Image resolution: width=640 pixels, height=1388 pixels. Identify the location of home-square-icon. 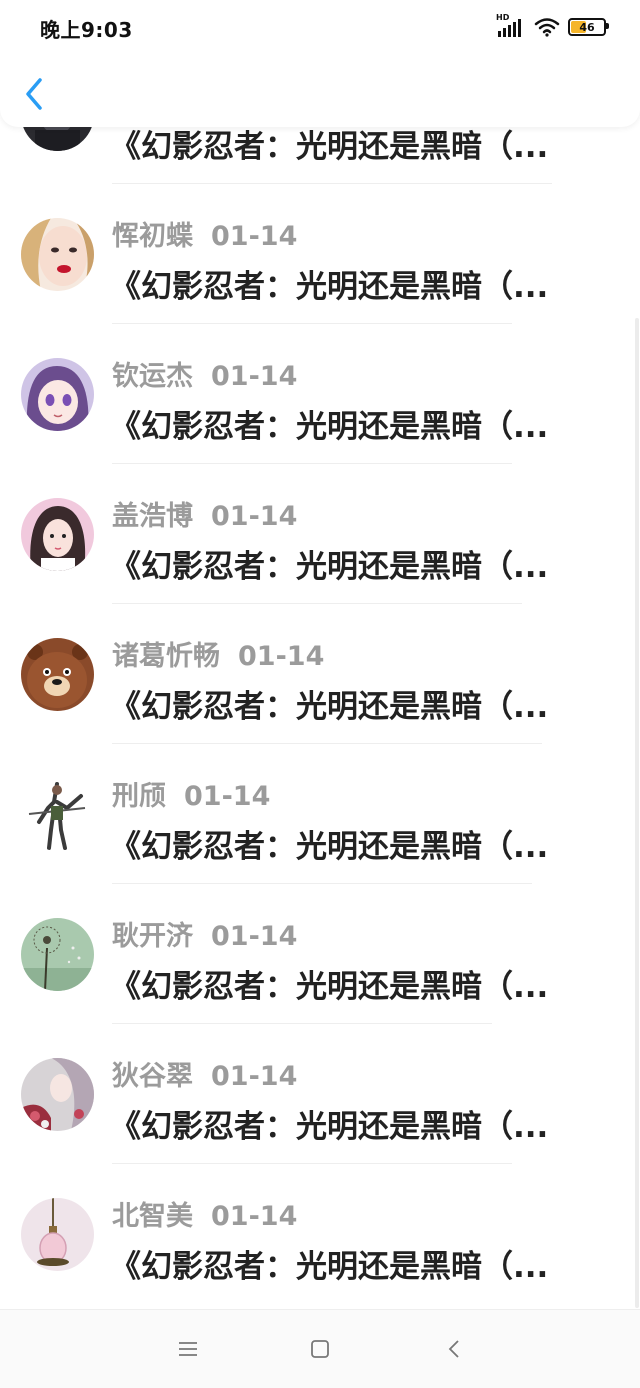
(320, 1349).